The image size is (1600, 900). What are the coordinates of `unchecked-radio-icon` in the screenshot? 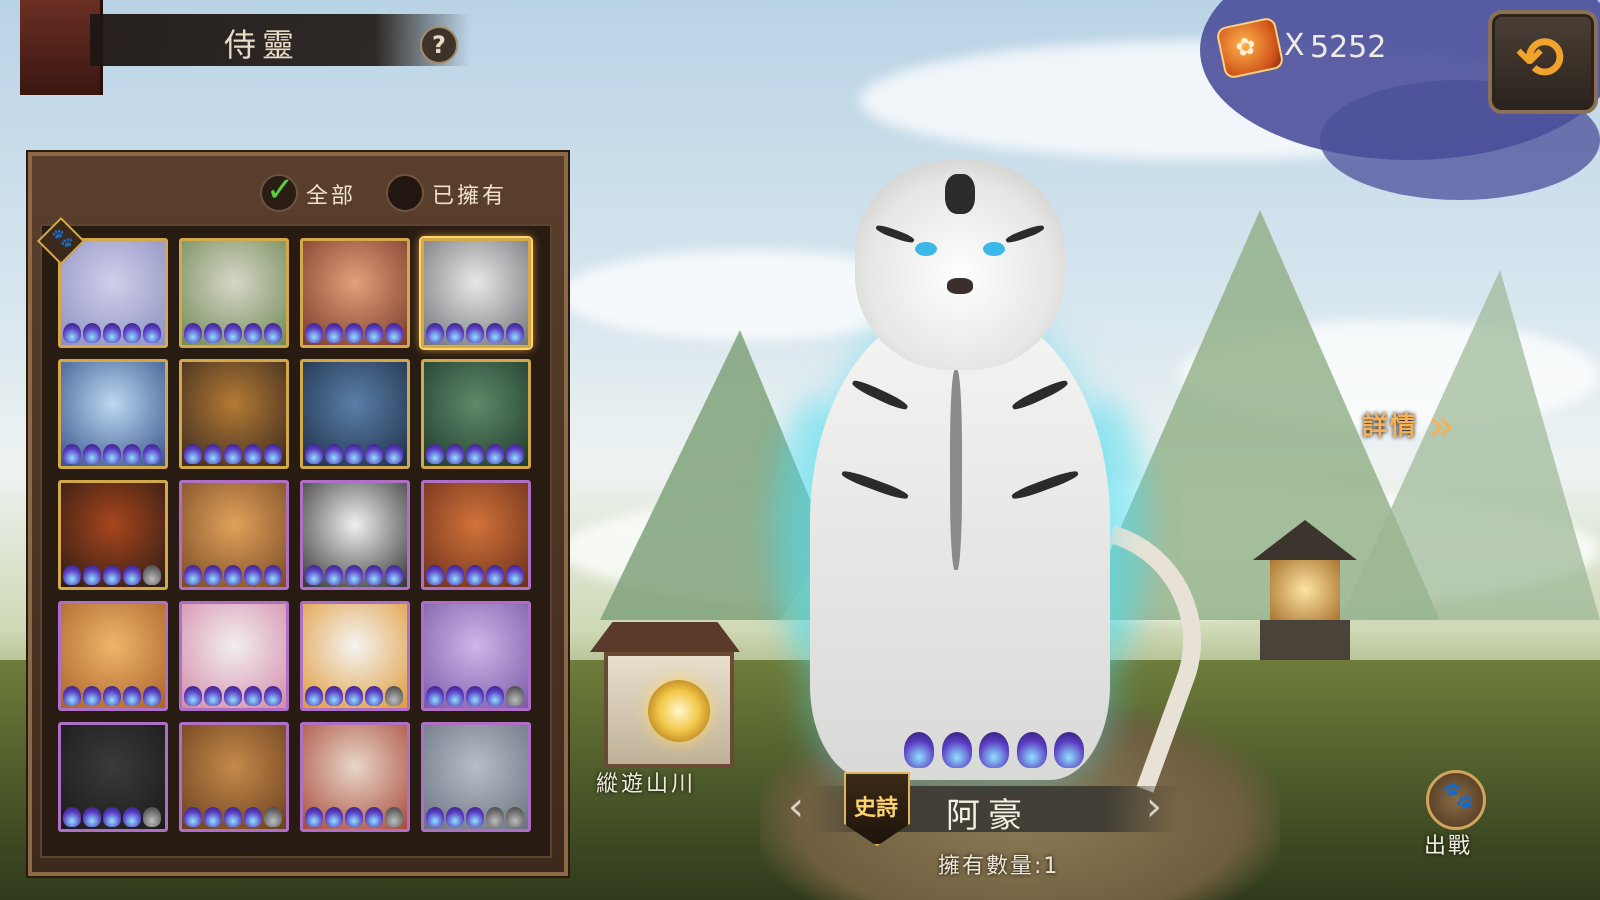 It's located at (405, 193).